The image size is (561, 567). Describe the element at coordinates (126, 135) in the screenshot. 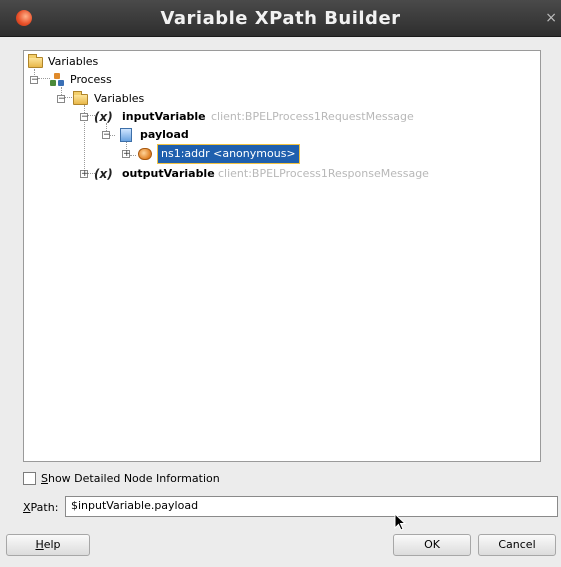

I see `message-part-icon` at that location.